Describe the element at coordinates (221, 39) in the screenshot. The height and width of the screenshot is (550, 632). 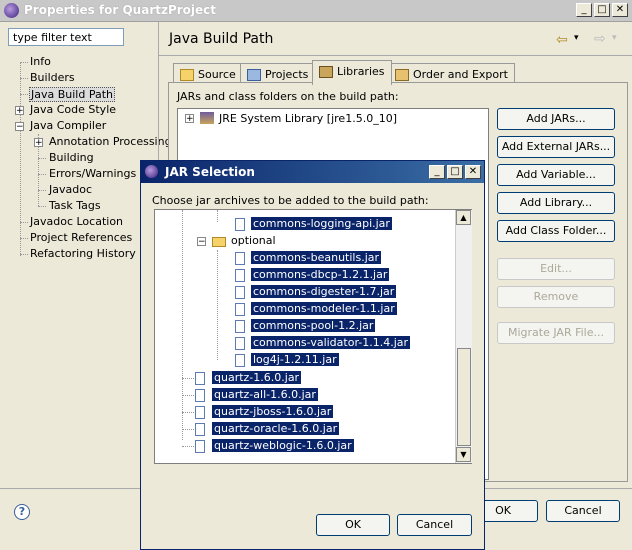
I see `page-title: Java Build Path` at that location.